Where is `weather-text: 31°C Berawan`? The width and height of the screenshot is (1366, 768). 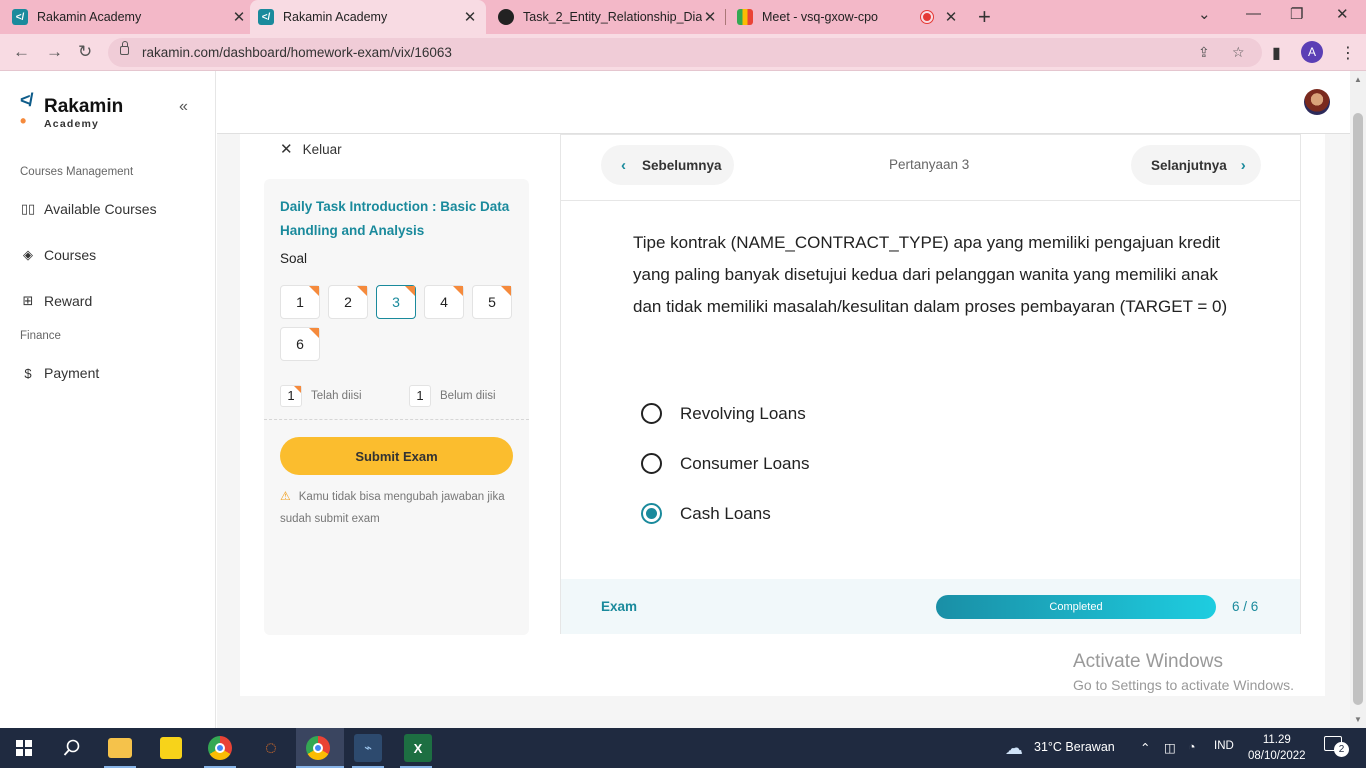
weather-text: 31°C Berawan is located at coordinates (1074, 747).